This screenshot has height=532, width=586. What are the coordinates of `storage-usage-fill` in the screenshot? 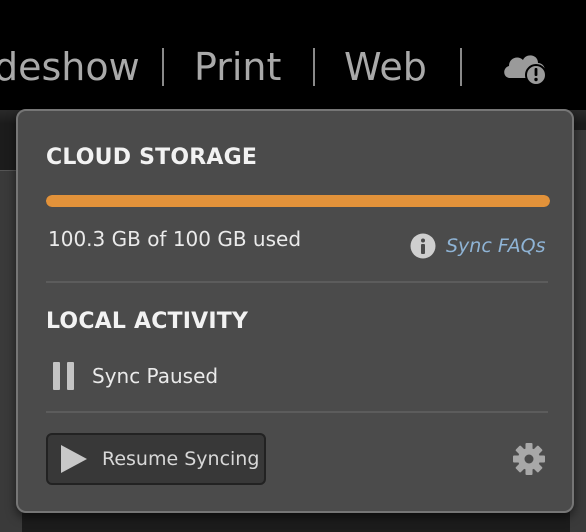 It's located at (298, 201).